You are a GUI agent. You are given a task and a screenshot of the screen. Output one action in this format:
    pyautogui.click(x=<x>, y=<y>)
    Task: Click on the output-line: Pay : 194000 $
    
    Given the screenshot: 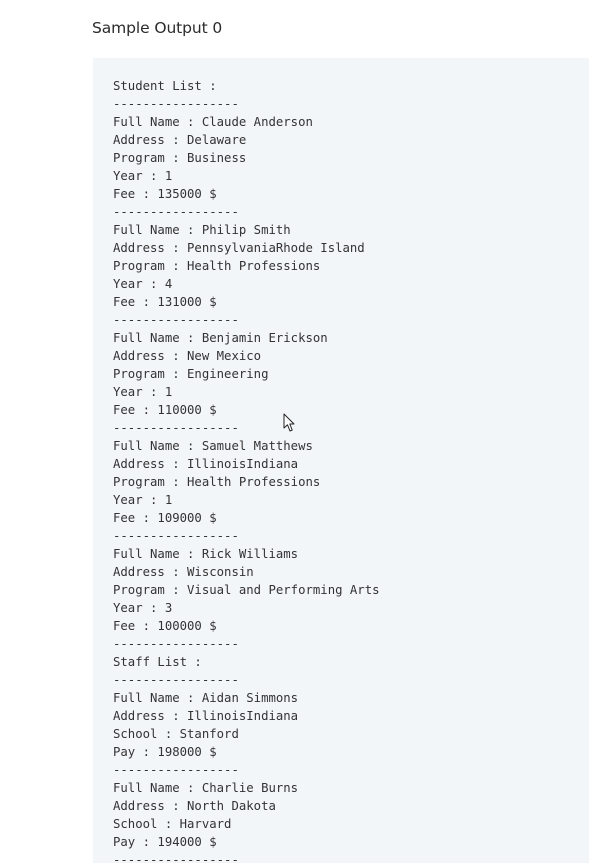 What is the action you would take?
    pyautogui.click(x=165, y=842)
    